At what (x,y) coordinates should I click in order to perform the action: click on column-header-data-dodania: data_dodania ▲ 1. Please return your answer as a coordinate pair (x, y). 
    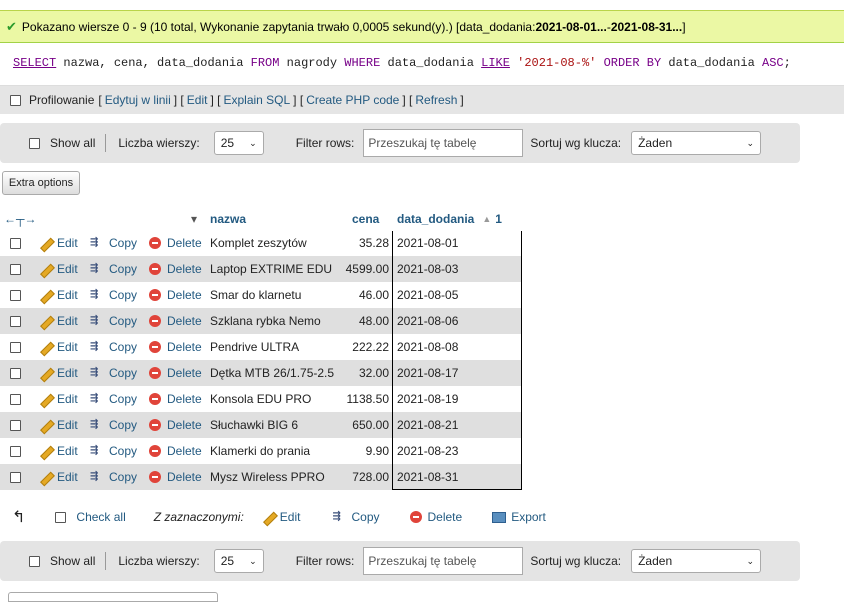
    Looking at the image, I should click on (449, 219).